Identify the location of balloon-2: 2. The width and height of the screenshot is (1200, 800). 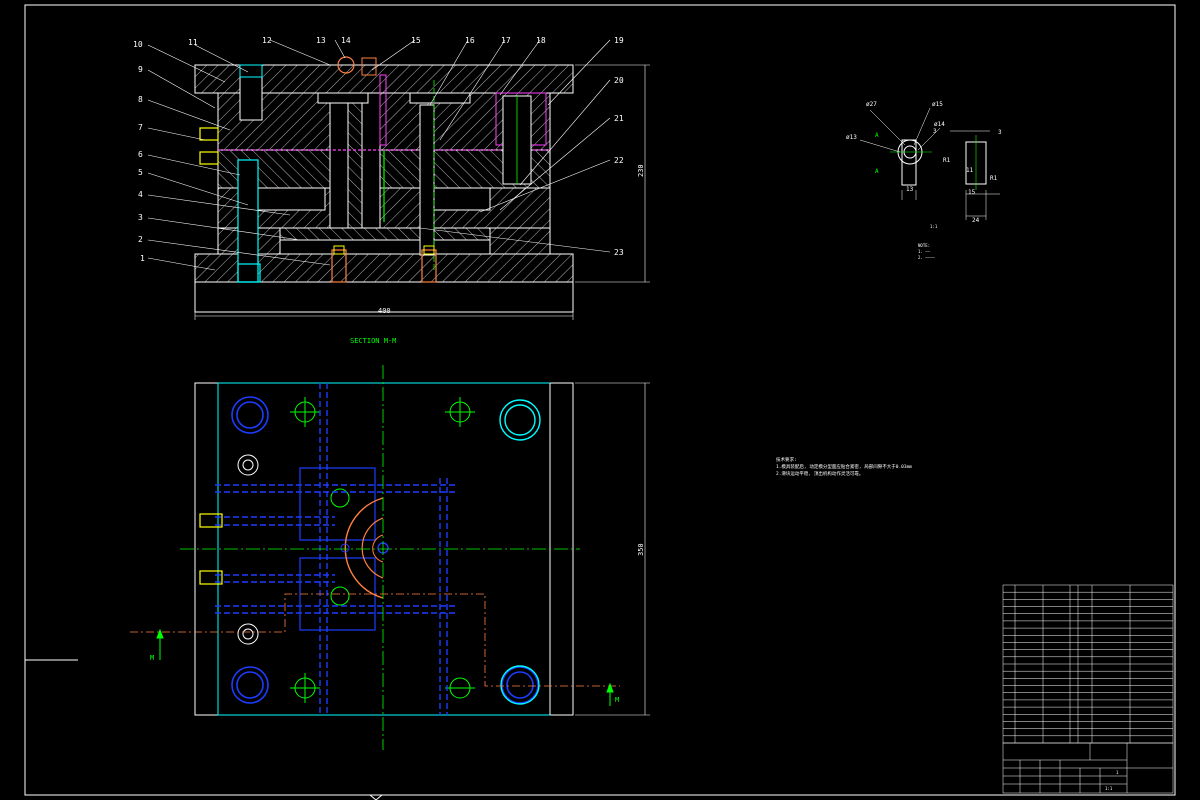
(140, 239).